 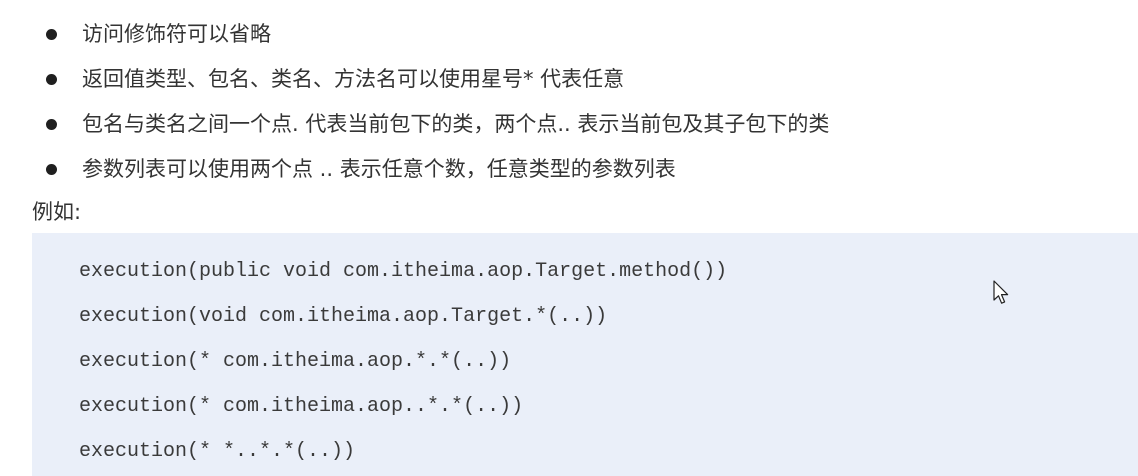 What do you see at coordinates (414, 34) in the screenshot?
I see `bullet-item: 访问修饰符可以省略` at bounding box center [414, 34].